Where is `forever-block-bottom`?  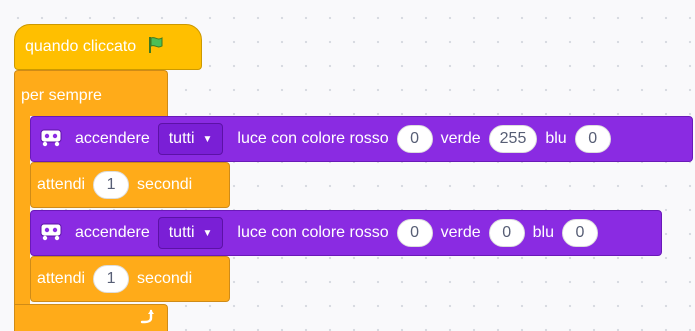
forever-block-bottom is located at coordinates (91, 317).